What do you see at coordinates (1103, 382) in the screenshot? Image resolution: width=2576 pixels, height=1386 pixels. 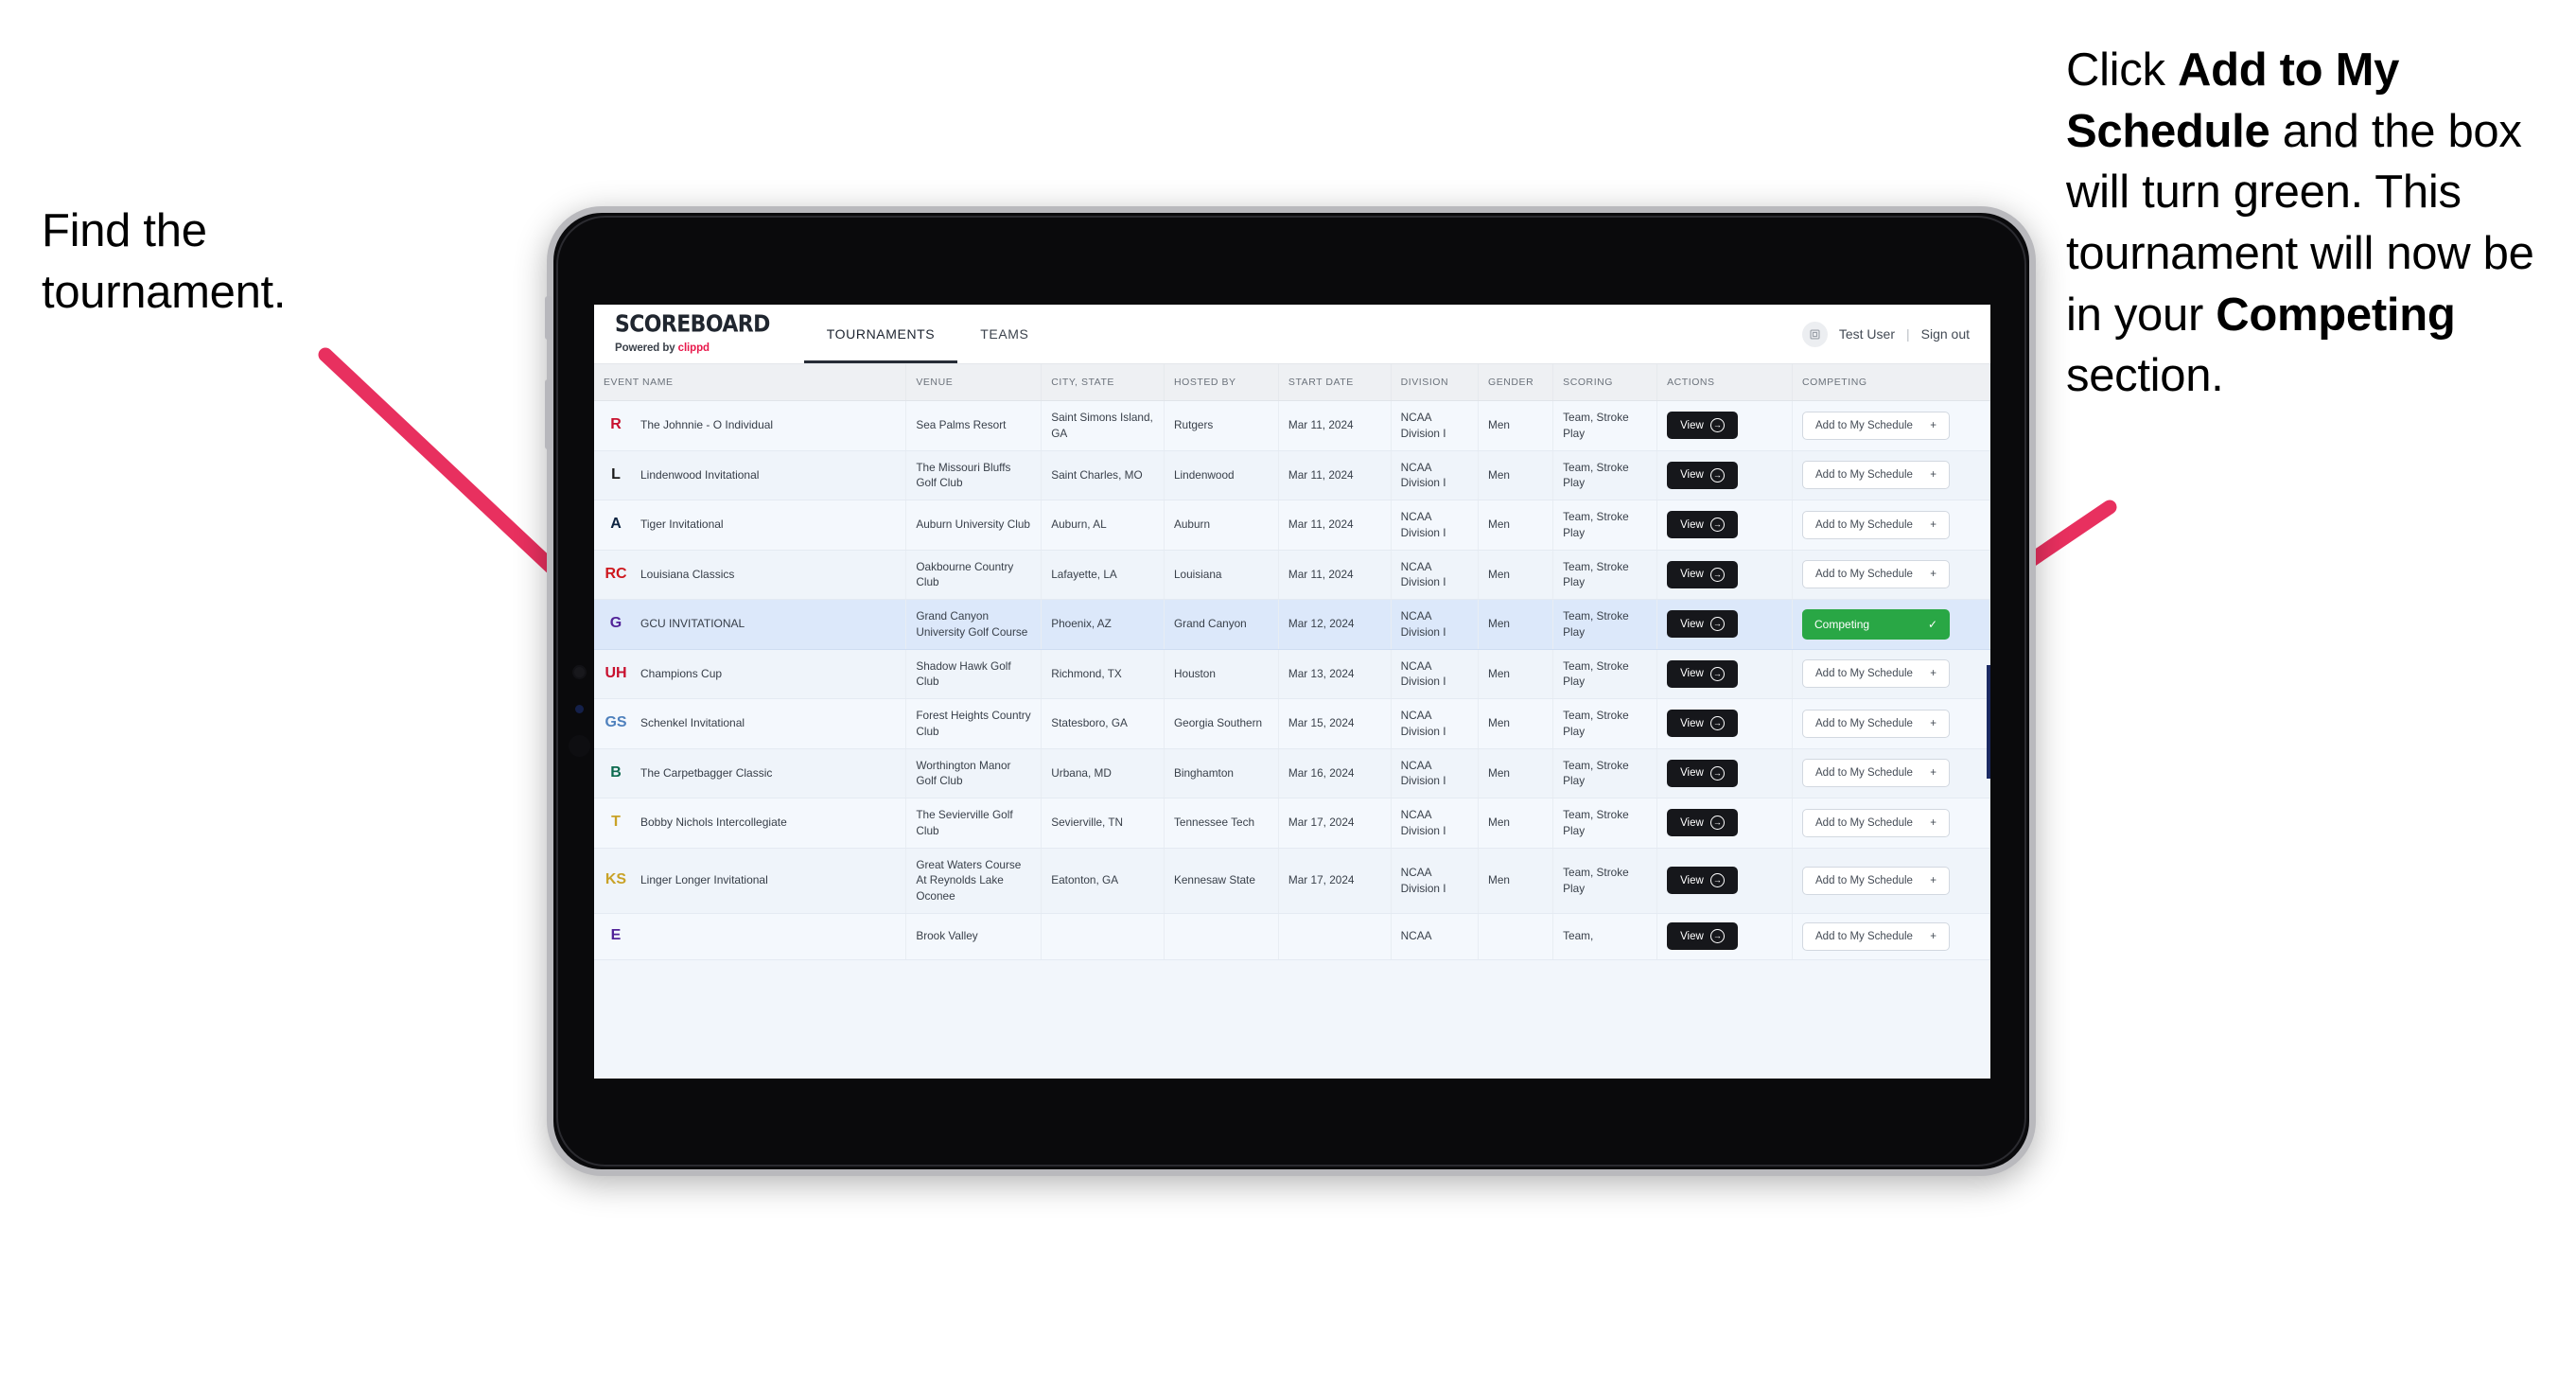 I see `column-header: CITY, STATE` at bounding box center [1103, 382].